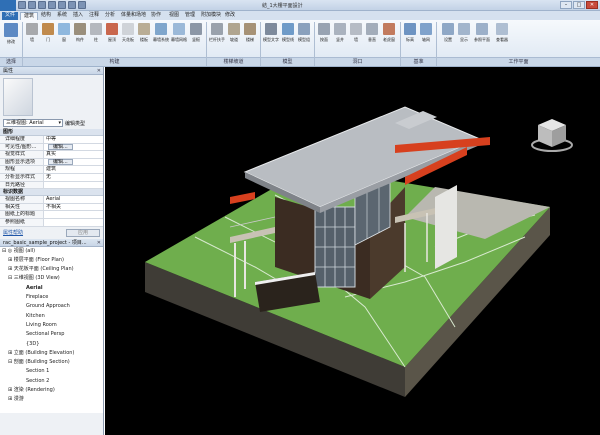  What do you see at coordinates (51, 251) in the screenshot?
I see `tree-node: ⊟ ◎ 视图 (all)` at bounding box center [51, 251].